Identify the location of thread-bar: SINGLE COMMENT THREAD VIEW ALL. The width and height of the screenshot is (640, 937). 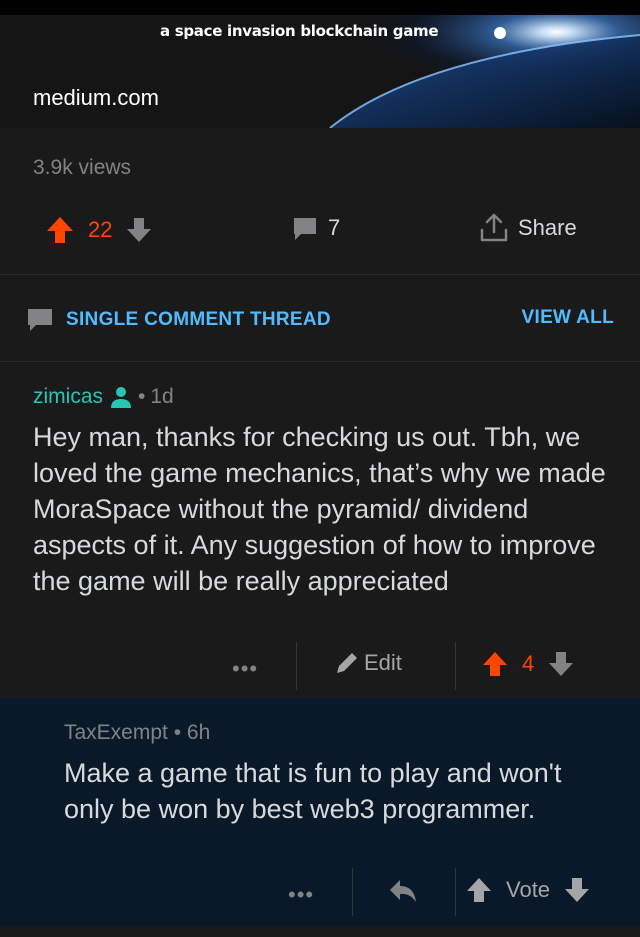
(320, 318).